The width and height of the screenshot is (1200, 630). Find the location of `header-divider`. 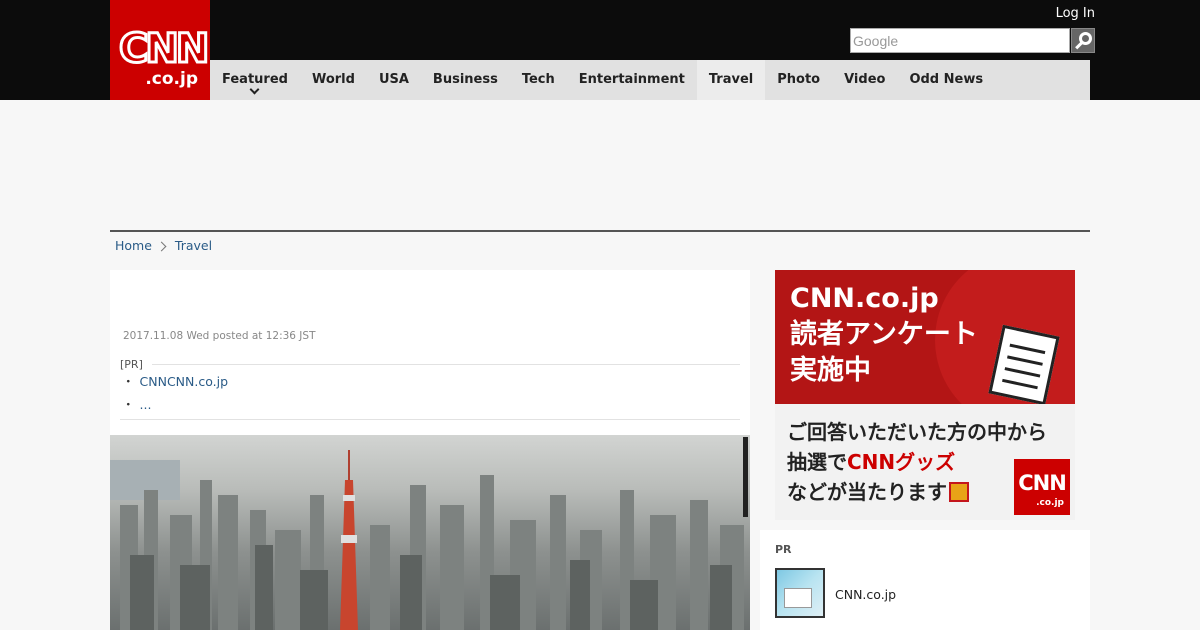

header-divider is located at coordinates (600, 231).